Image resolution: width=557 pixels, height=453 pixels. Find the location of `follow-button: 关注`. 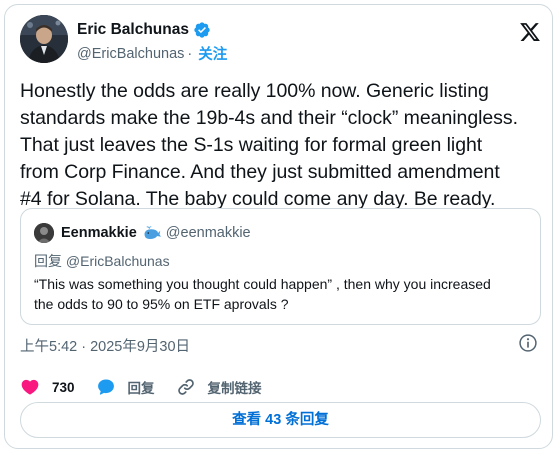

follow-button: 关注 is located at coordinates (212, 53).